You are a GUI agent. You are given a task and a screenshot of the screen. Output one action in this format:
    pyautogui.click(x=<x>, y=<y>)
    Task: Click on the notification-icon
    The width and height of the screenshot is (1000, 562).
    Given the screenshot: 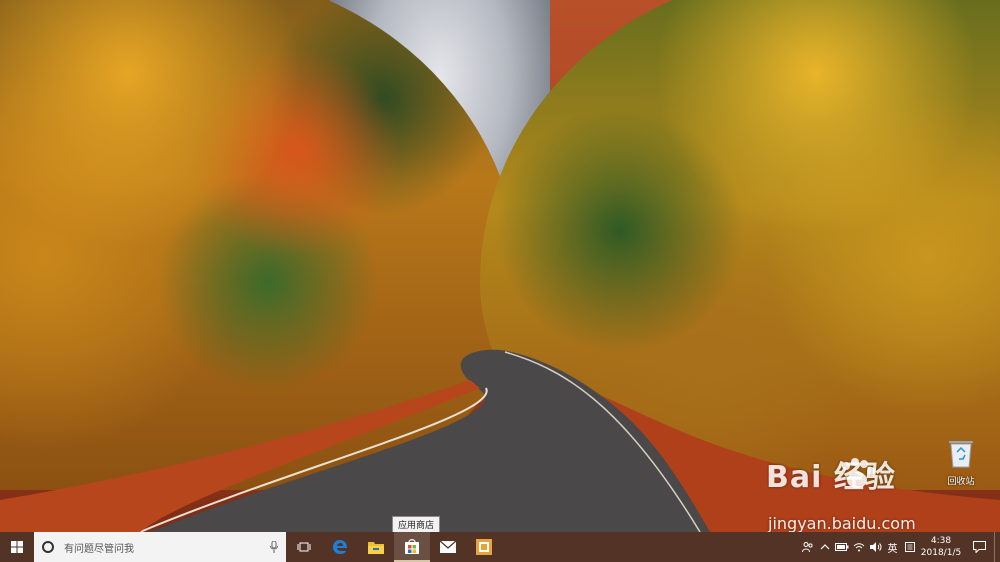 What is the action you would take?
    pyautogui.click(x=979, y=547)
    